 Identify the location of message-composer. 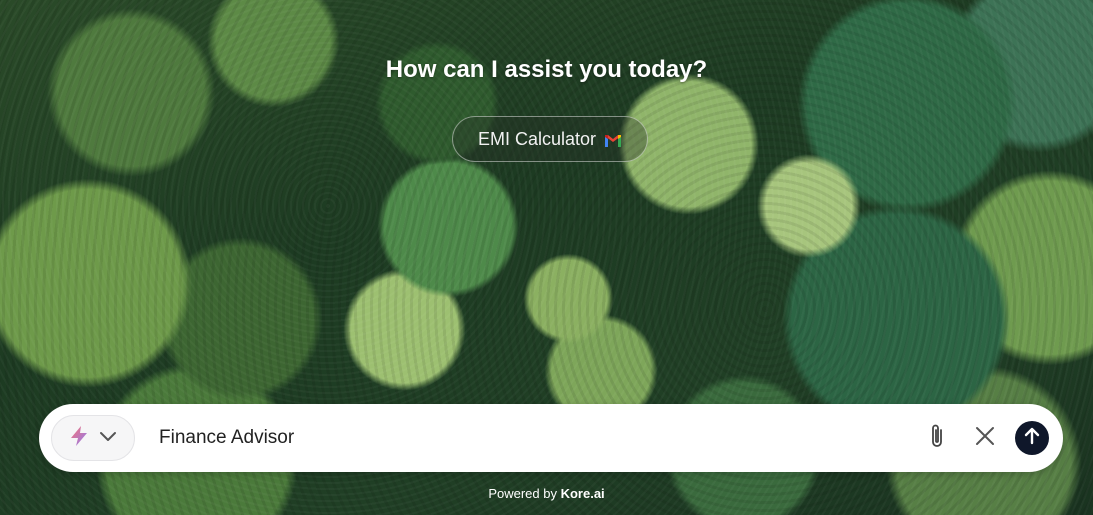
(551, 438).